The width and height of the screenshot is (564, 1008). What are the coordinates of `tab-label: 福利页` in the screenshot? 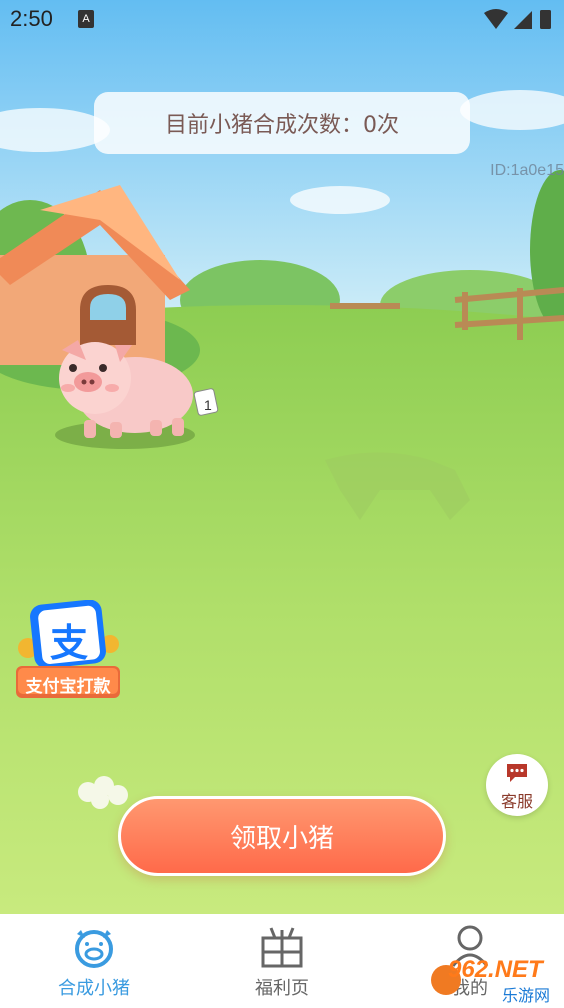 It's located at (282, 988).